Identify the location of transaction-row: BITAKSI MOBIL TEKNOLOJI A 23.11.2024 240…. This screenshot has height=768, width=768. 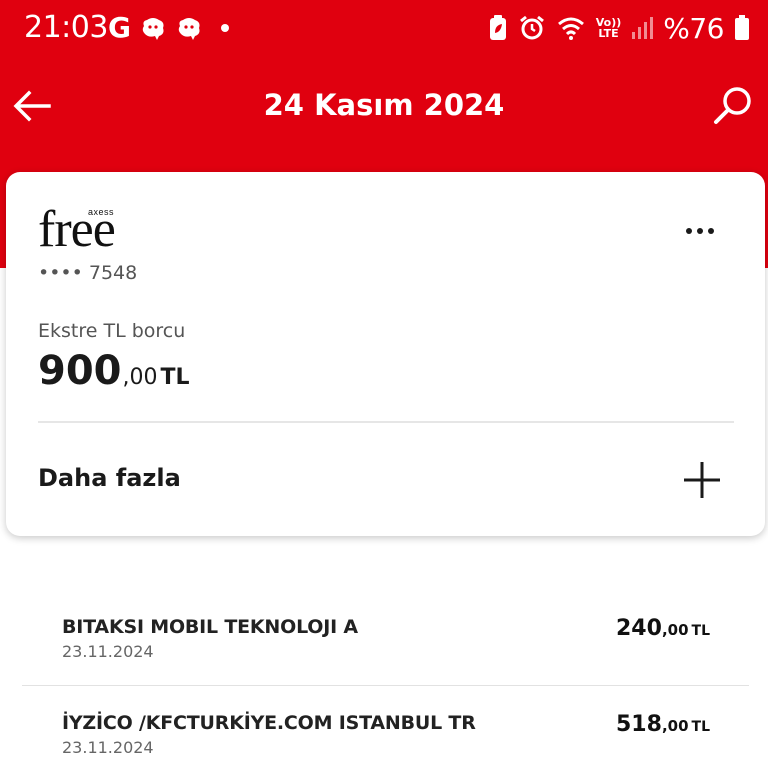
(384, 638).